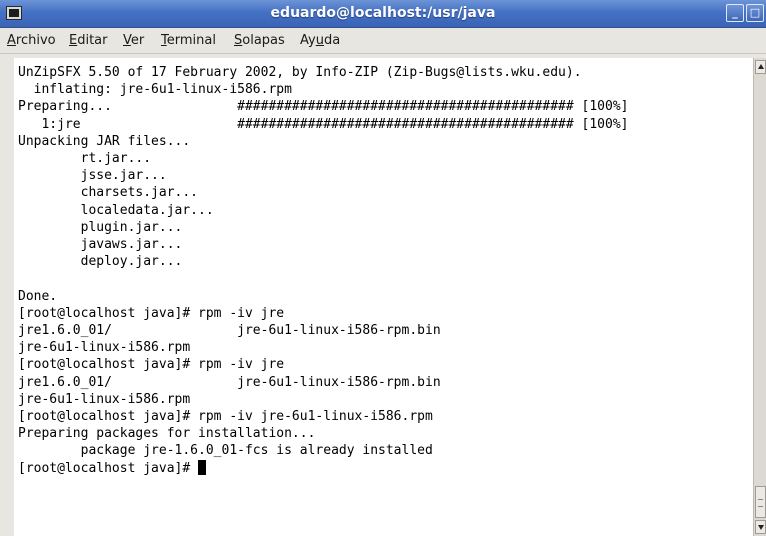 The height and width of the screenshot is (536, 766). I want to click on vertical-scrollbar, so click(759, 297).